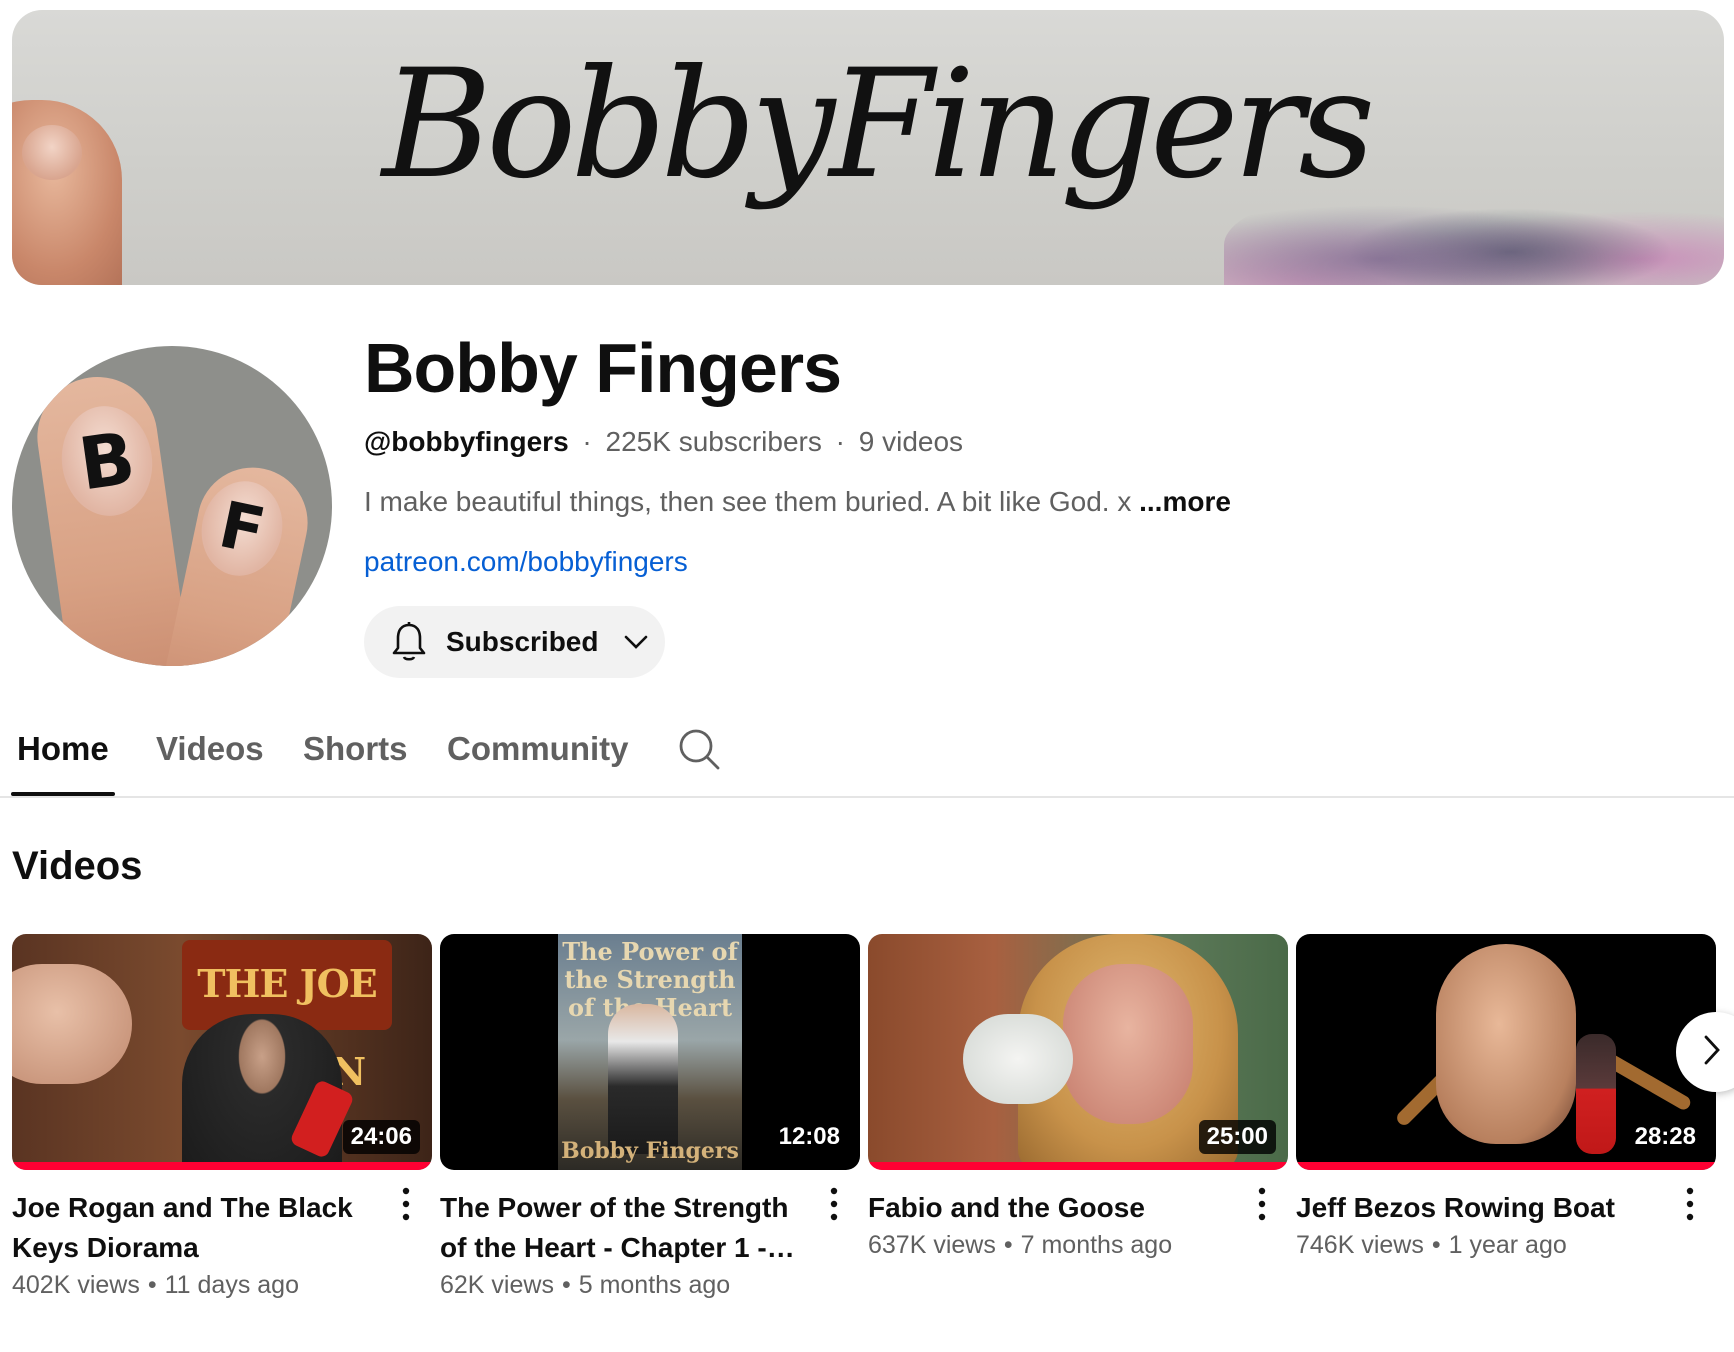  Describe the element at coordinates (466, 441) in the screenshot. I see `channel-handle: @bobbyfingers` at that location.